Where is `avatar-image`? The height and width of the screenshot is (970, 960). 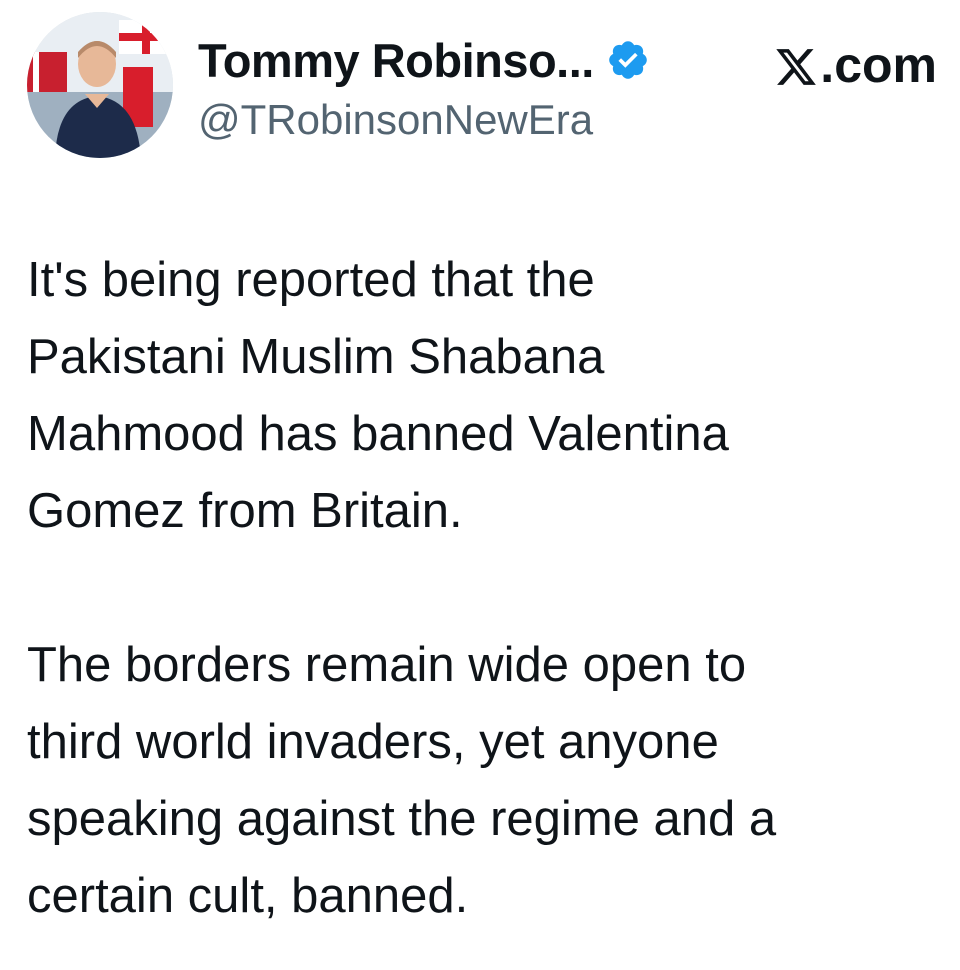
avatar-image is located at coordinates (100, 85).